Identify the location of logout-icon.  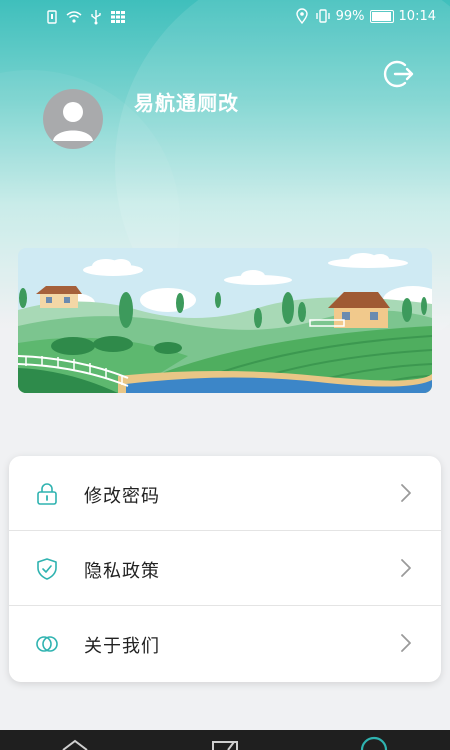
(398, 74).